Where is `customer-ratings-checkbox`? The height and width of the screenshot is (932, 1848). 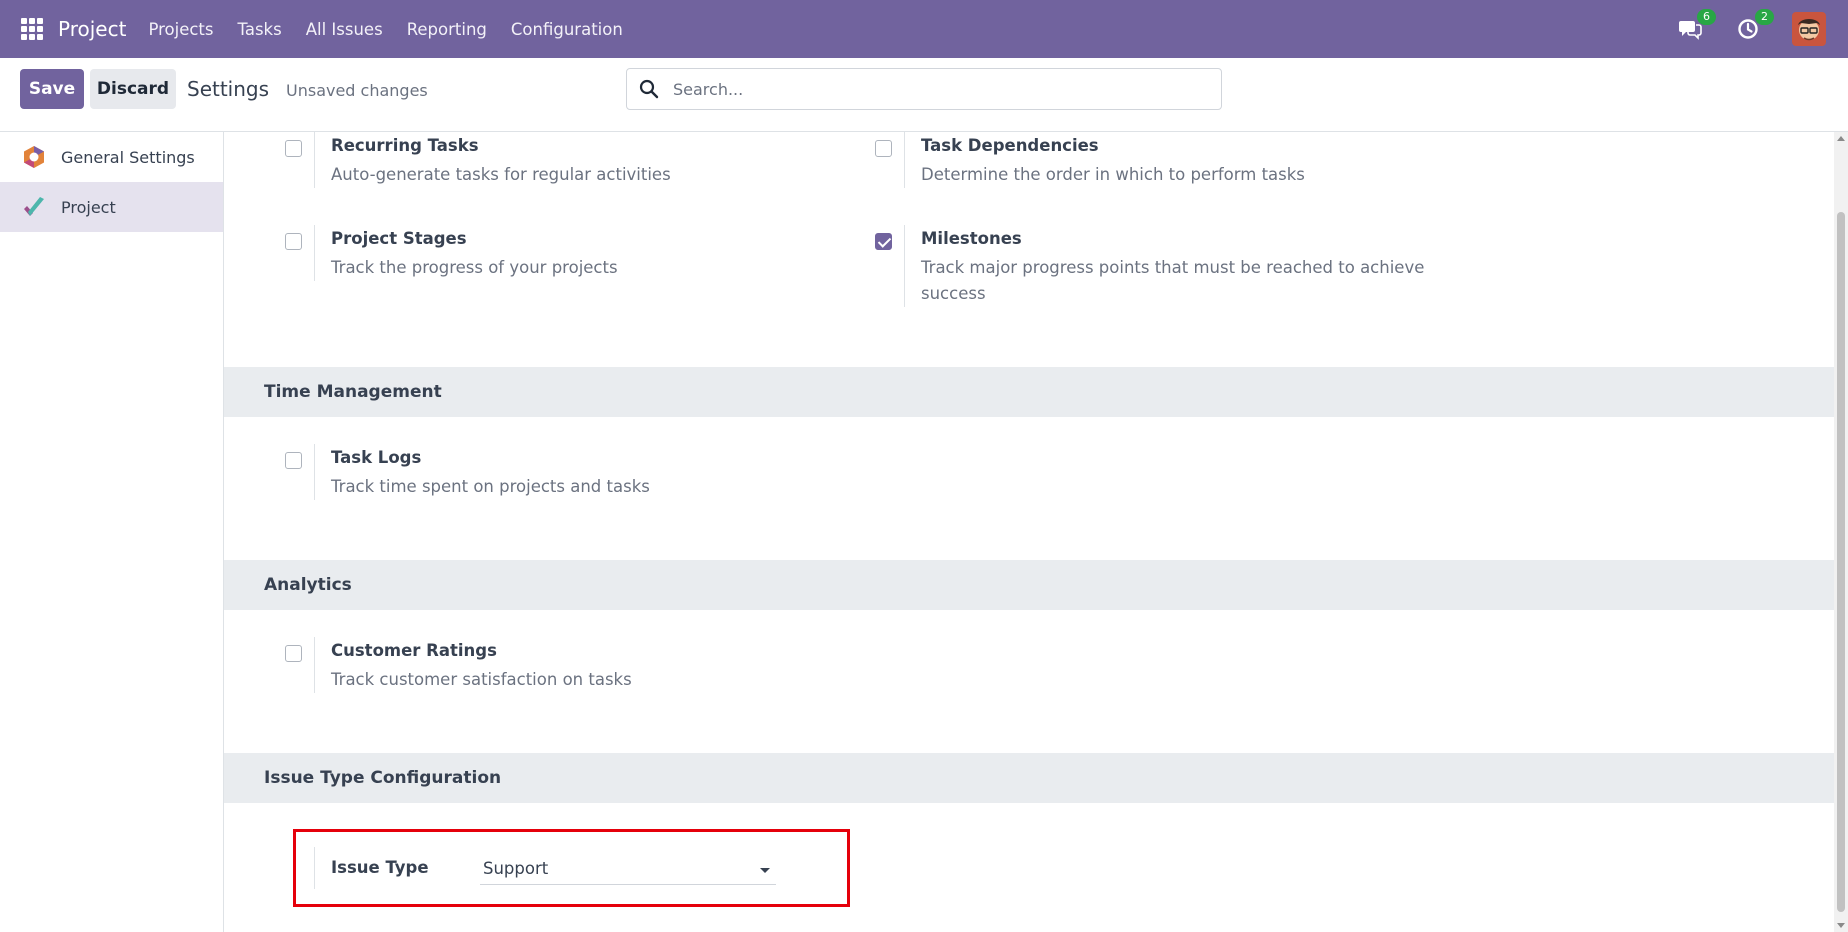 customer-ratings-checkbox is located at coordinates (293, 653).